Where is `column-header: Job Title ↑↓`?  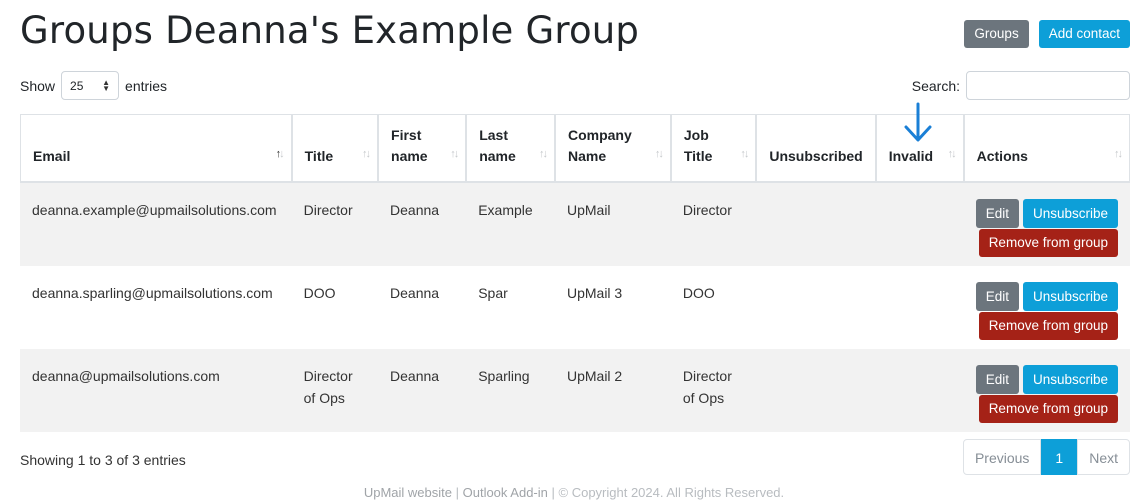 column-header: Job Title ↑↓ is located at coordinates (713, 148).